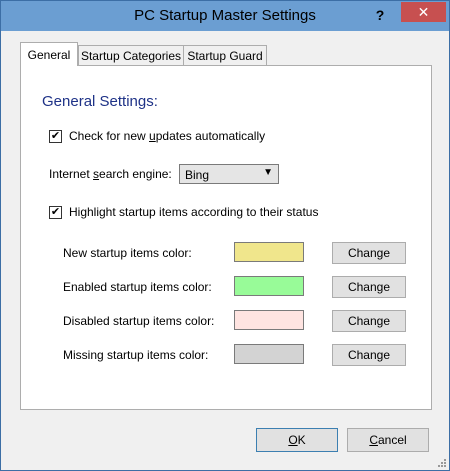 Image resolution: width=450 pixels, height=471 pixels. What do you see at coordinates (136, 355) in the screenshot?
I see `missing-color-label: Missing startup items color:` at bounding box center [136, 355].